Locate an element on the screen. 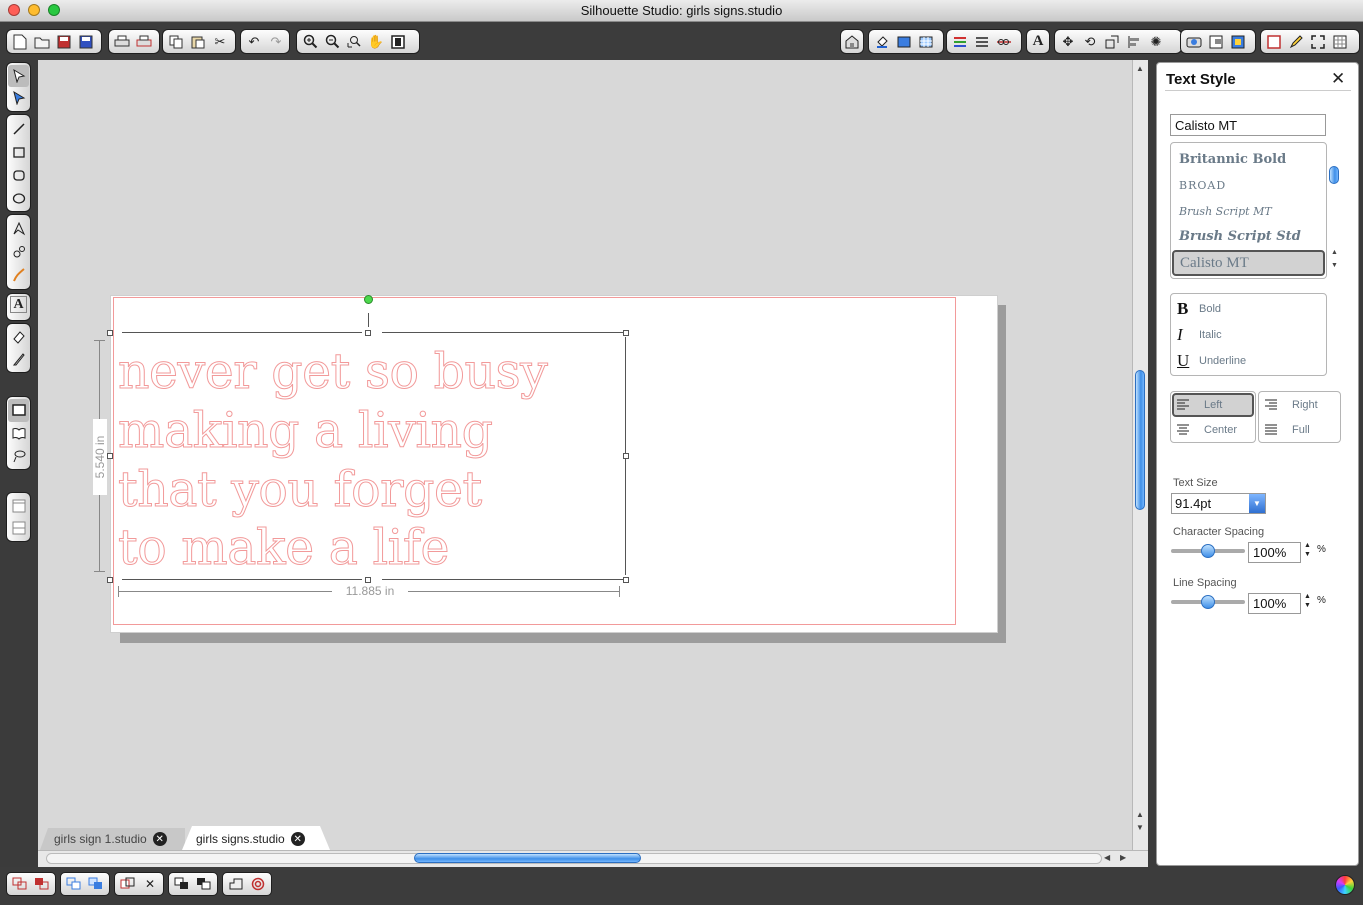 The width and height of the screenshot is (1363, 905). freehand-tool-icon is located at coordinates (18, 274).